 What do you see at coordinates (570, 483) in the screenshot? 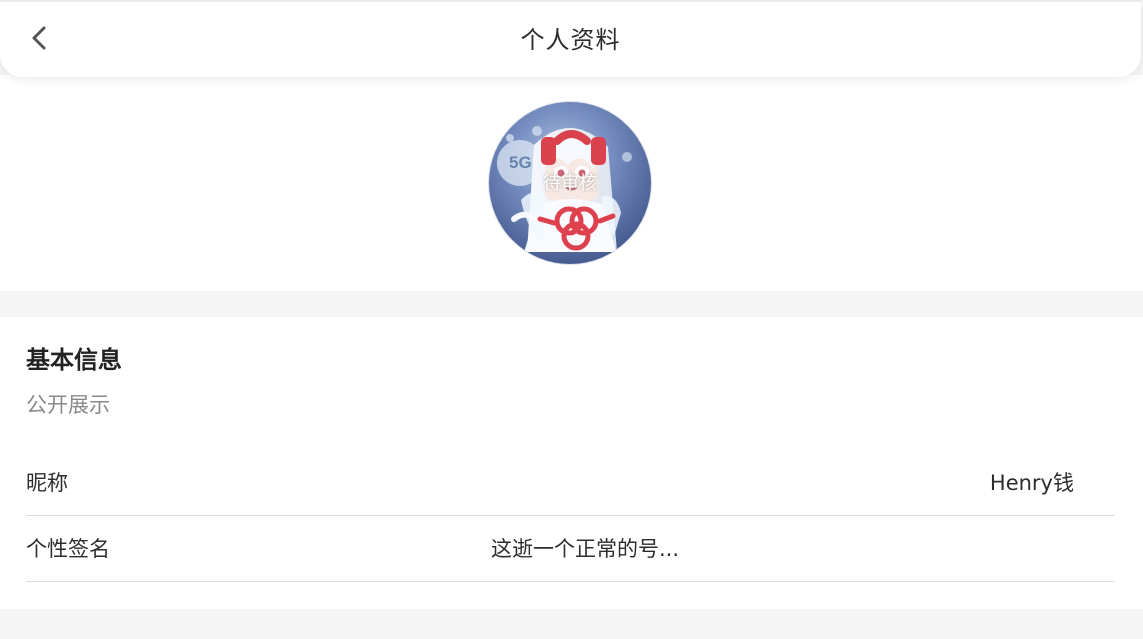
I see `nickname-row: 昵称 Henry钱` at bounding box center [570, 483].